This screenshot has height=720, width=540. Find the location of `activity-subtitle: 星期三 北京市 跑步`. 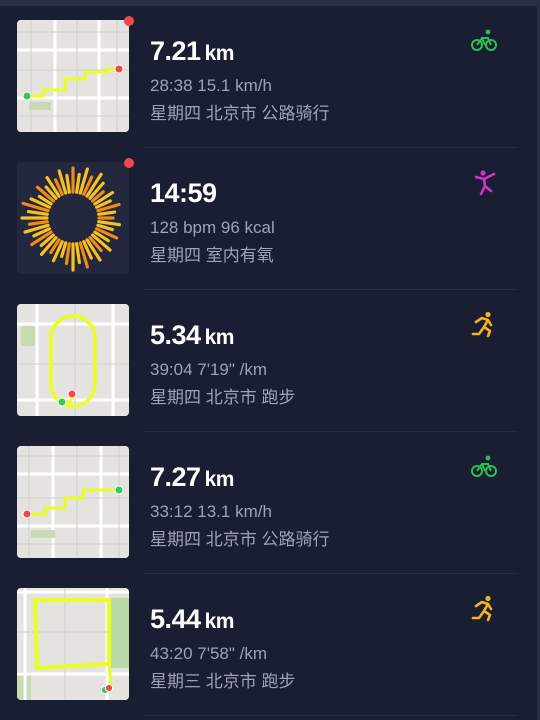

activity-subtitle: 星期三 北京市 跑步 is located at coordinates (223, 681).